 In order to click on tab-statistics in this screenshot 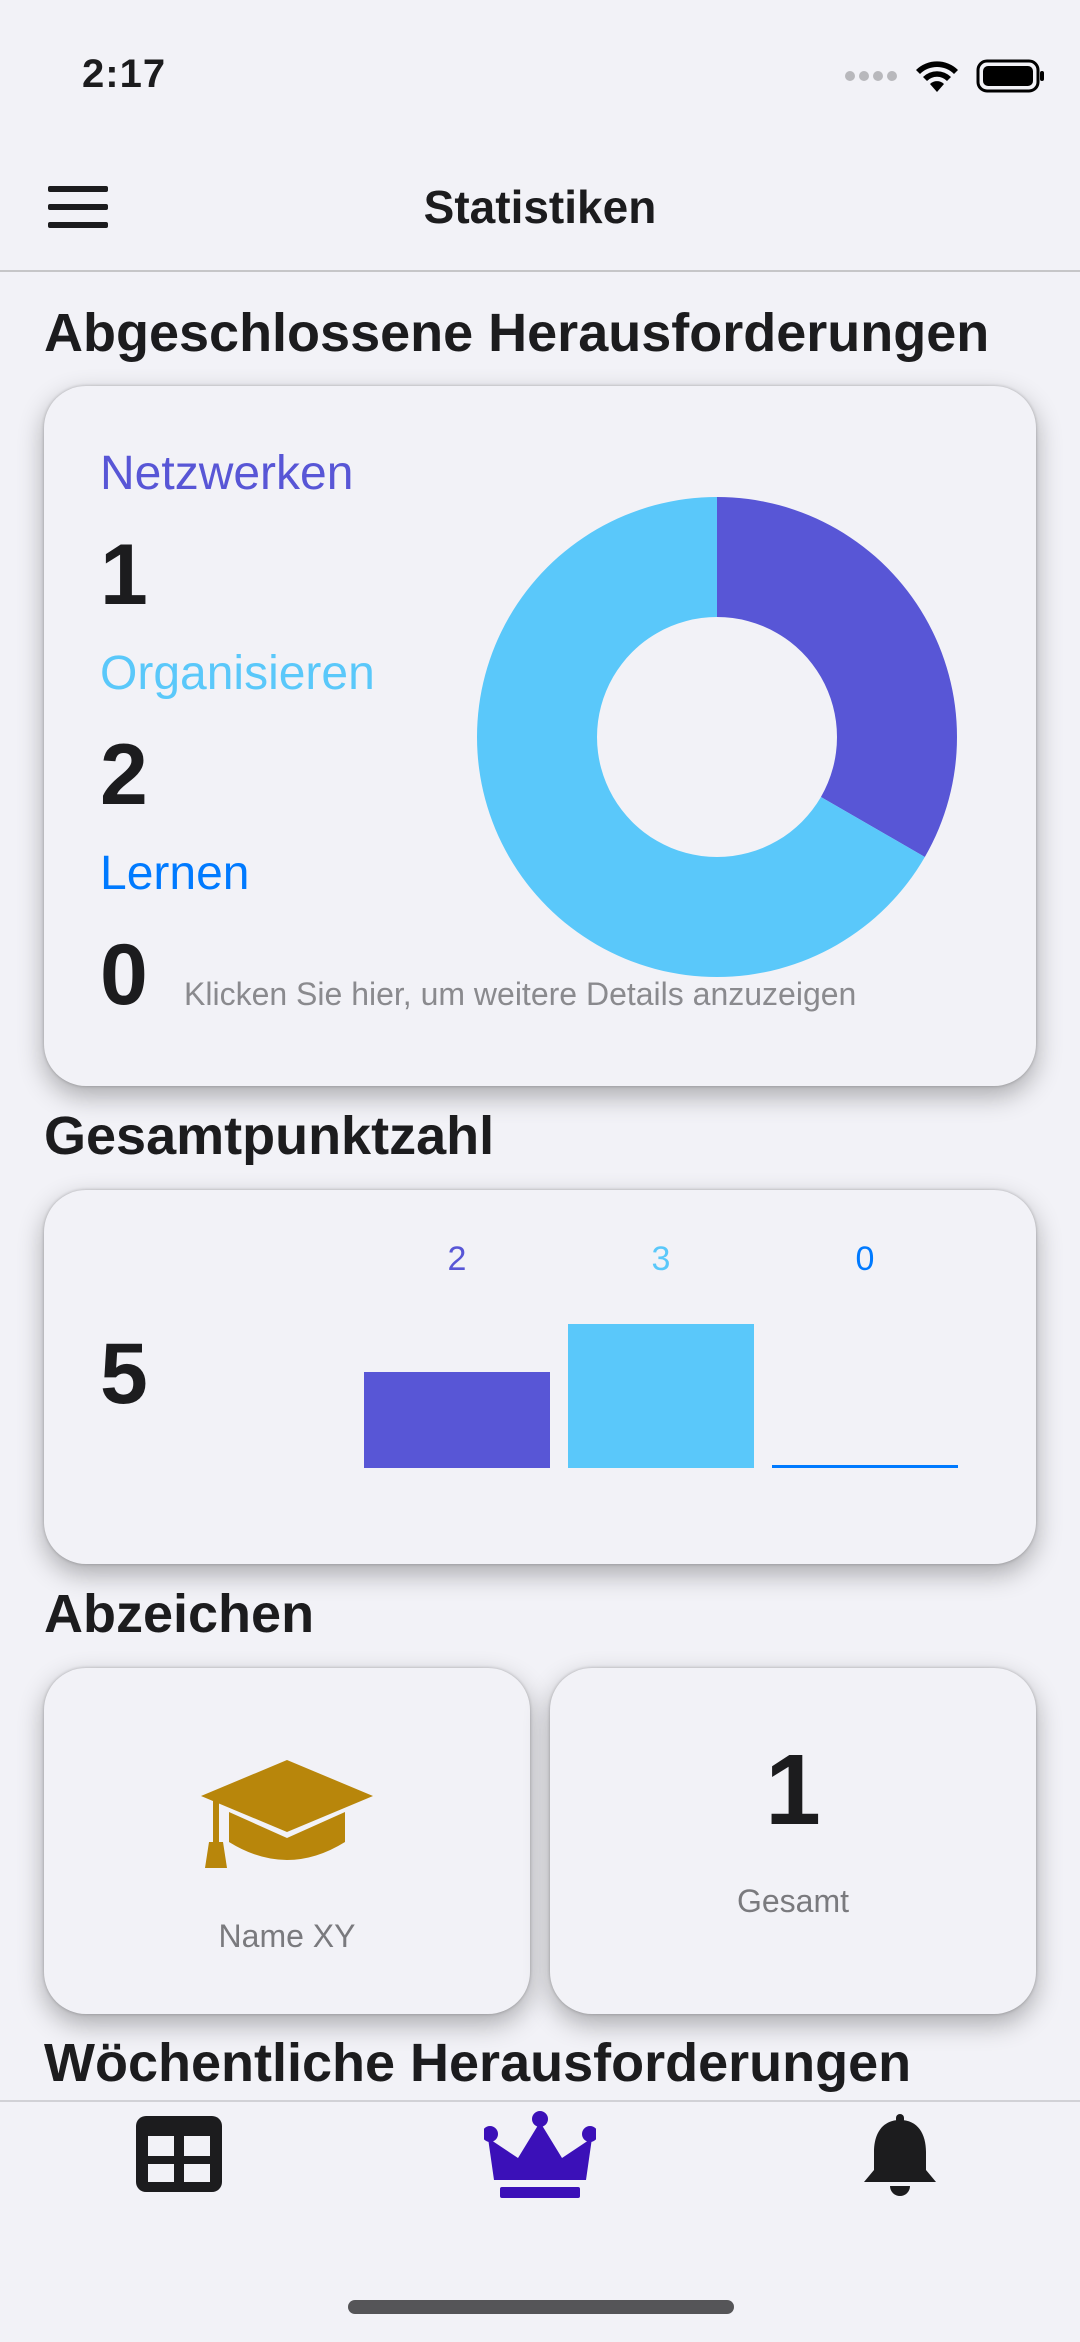, I will do `click(540, 2157)`.